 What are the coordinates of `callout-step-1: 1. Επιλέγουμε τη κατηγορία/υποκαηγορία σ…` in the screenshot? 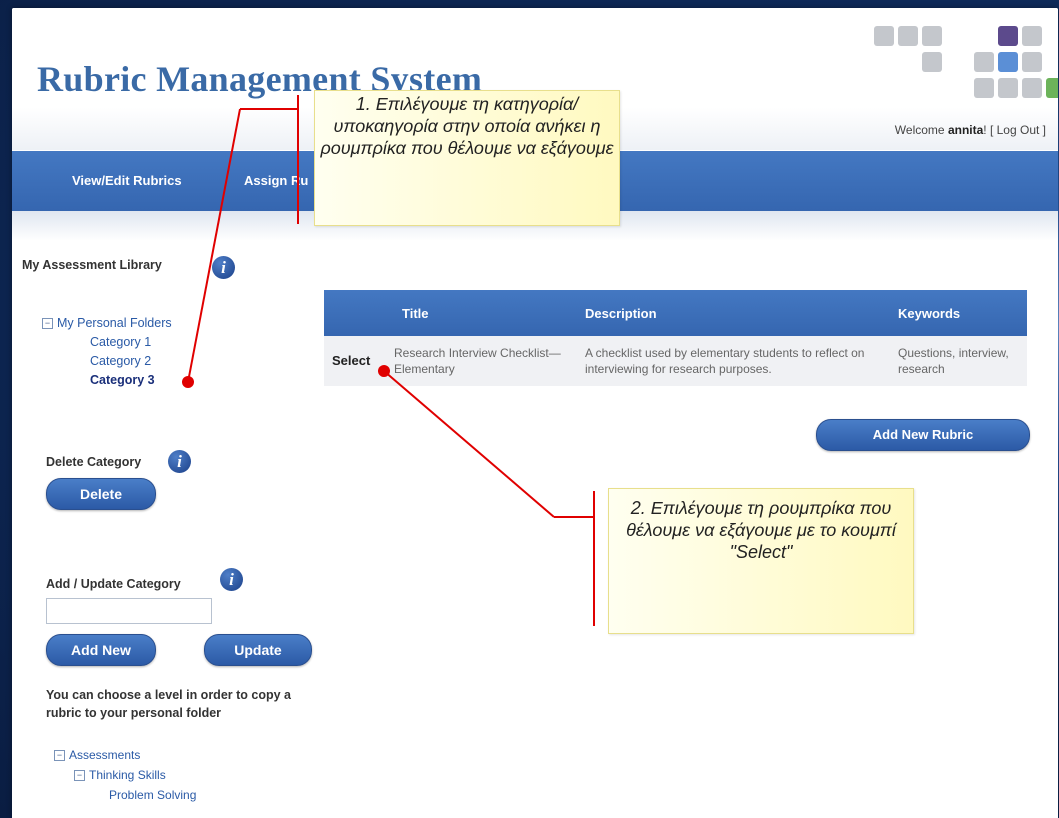 It's located at (467, 158).